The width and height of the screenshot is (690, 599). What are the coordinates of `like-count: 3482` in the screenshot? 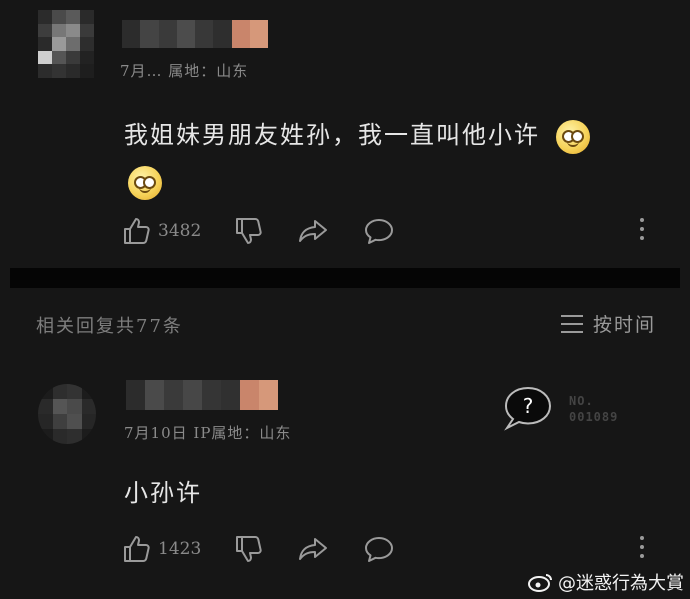 It's located at (180, 231).